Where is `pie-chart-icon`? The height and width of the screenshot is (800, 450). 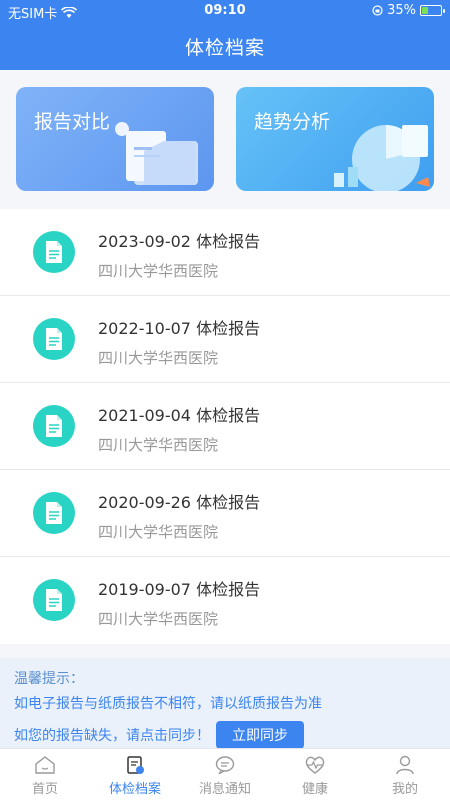 pie-chart-icon is located at coordinates (382, 158).